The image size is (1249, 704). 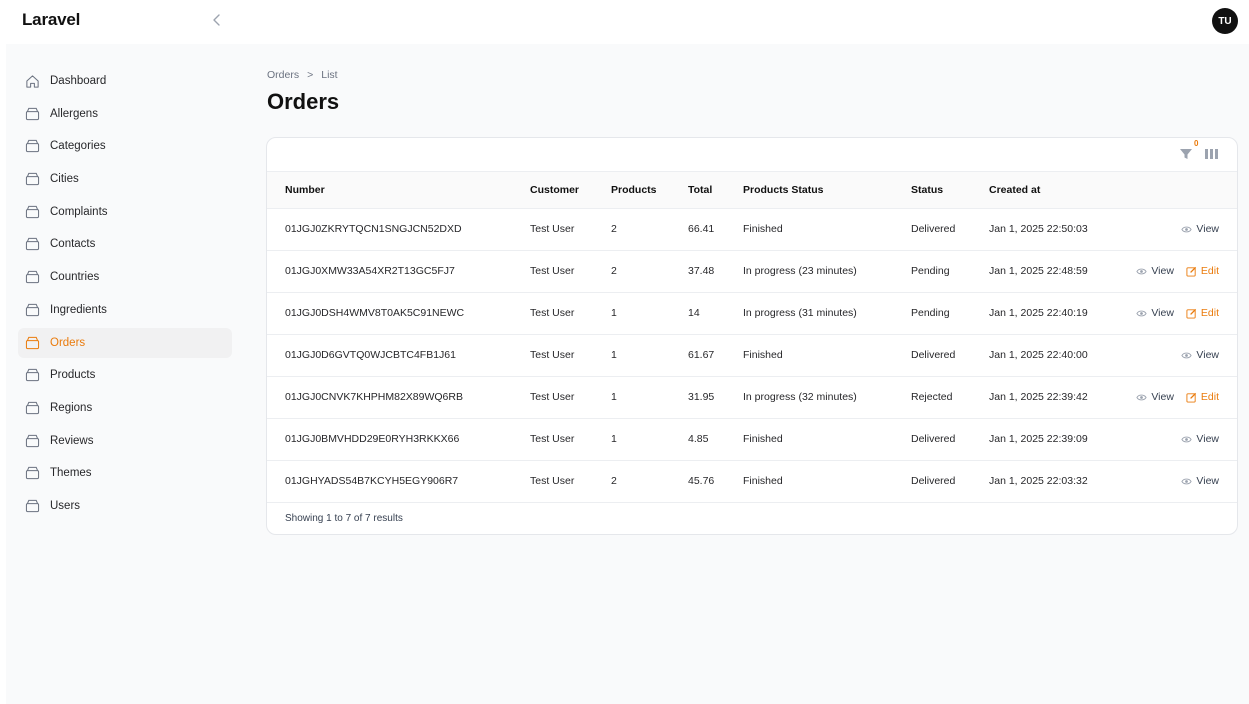 What do you see at coordinates (32, 81) in the screenshot?
I see `home-icon` at bounding box center [32, 81].